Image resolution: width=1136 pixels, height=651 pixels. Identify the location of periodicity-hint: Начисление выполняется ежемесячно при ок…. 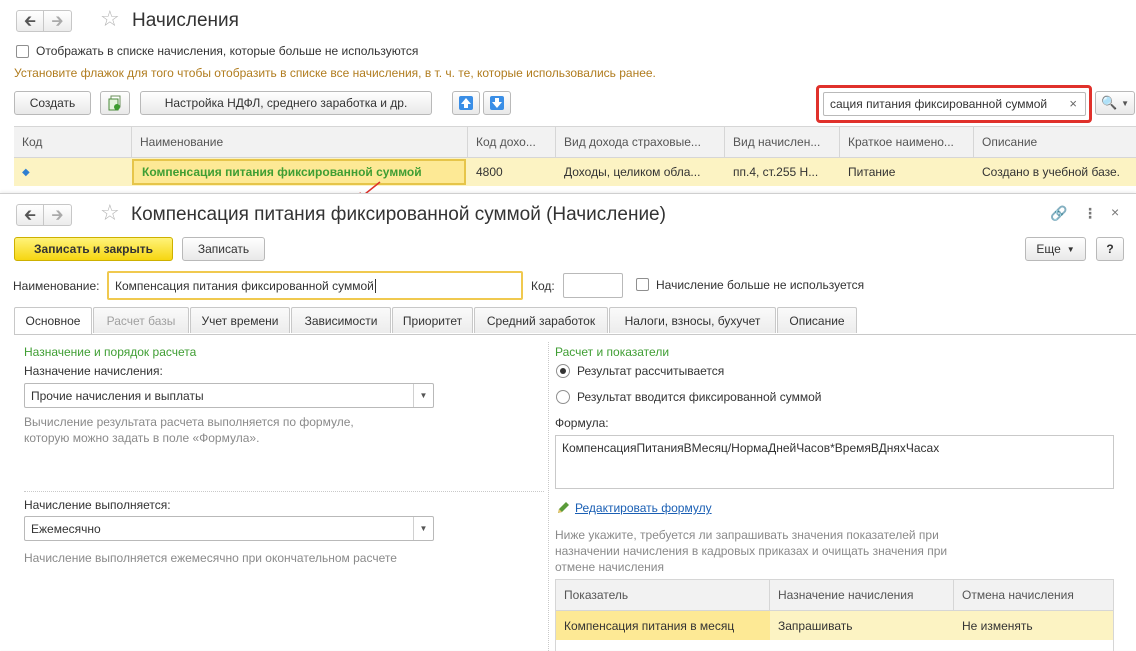
(210, 558).